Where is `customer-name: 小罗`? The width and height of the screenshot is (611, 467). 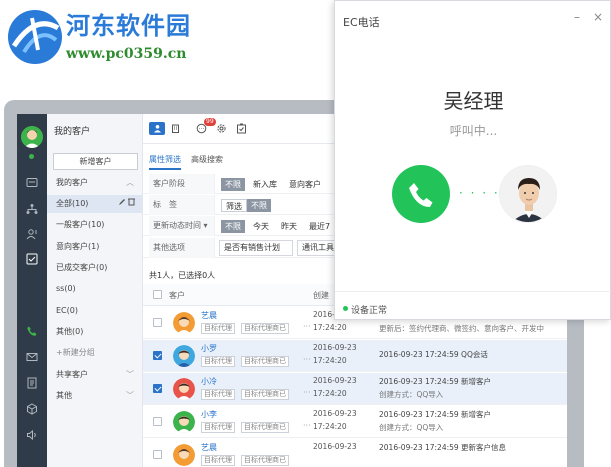 customer-name: 小罗 is located at coordinates (209, 348).